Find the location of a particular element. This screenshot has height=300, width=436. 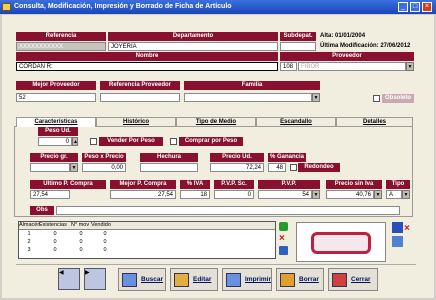

vender-peso-checkbox is located at coordinates (93, 141).